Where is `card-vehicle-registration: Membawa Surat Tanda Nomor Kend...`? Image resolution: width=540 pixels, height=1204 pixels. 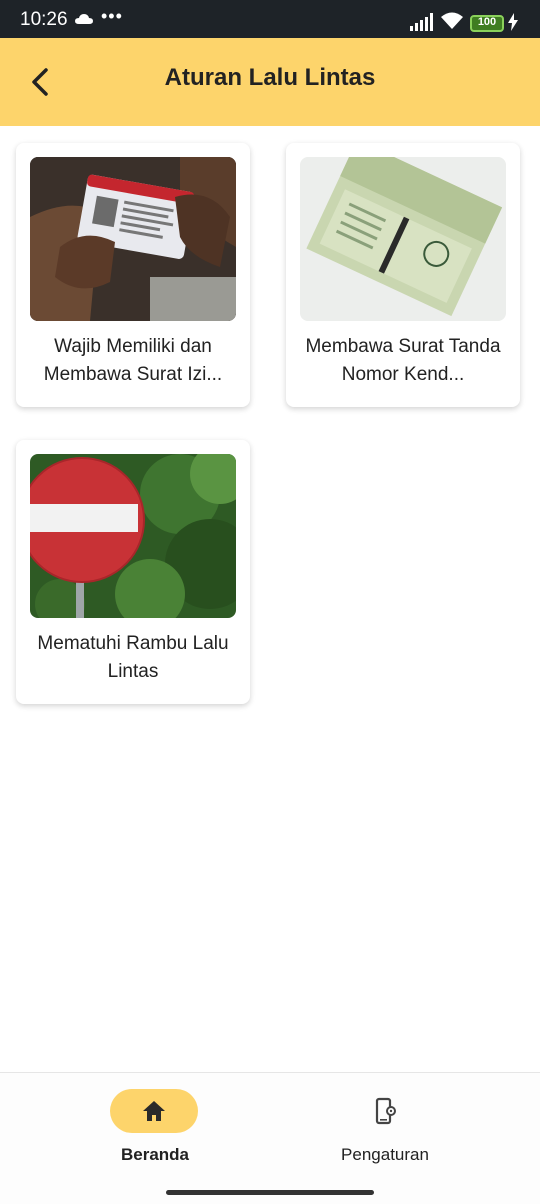 card-vehicle-registration: Membawa Surat Tanda Nomor Kend... is located at coordinates (403, 275).